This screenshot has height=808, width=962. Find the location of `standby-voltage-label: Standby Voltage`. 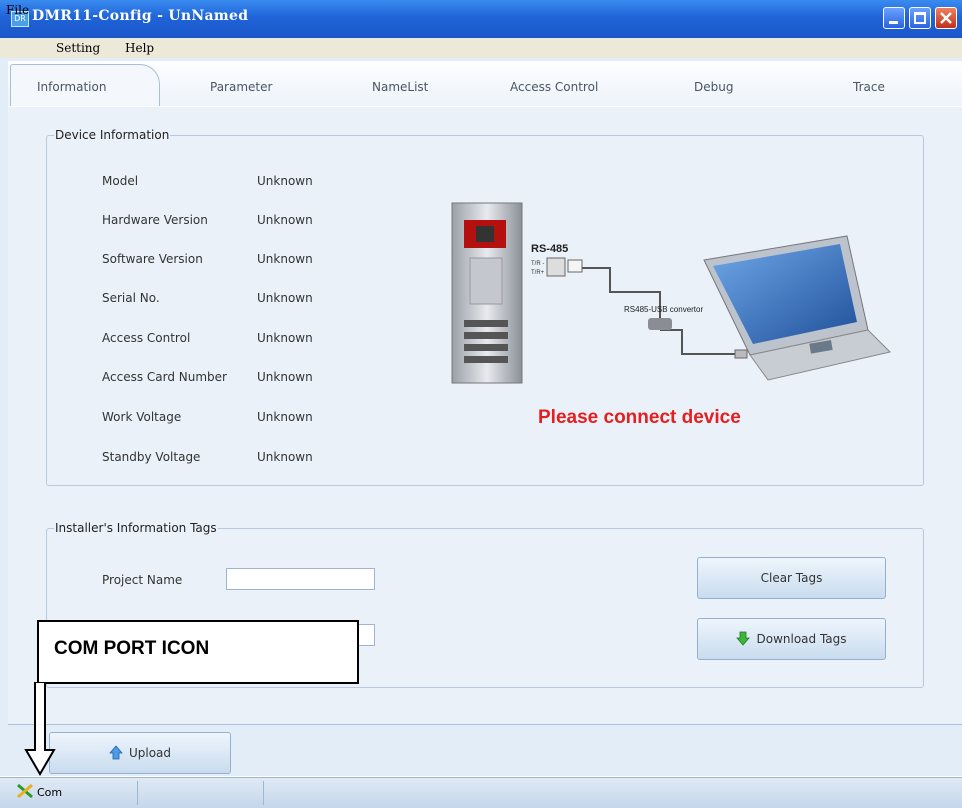

standby-voltage-label: Standby Voltage is located at coordinates (151, 457).